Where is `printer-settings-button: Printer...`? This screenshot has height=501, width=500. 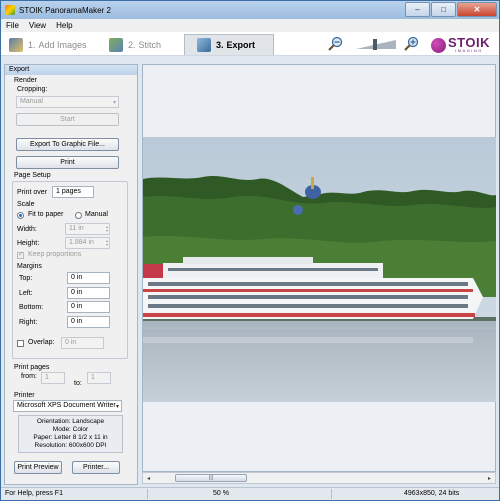
printer-settings-button: Printer... is located at coordinates (96, 467).